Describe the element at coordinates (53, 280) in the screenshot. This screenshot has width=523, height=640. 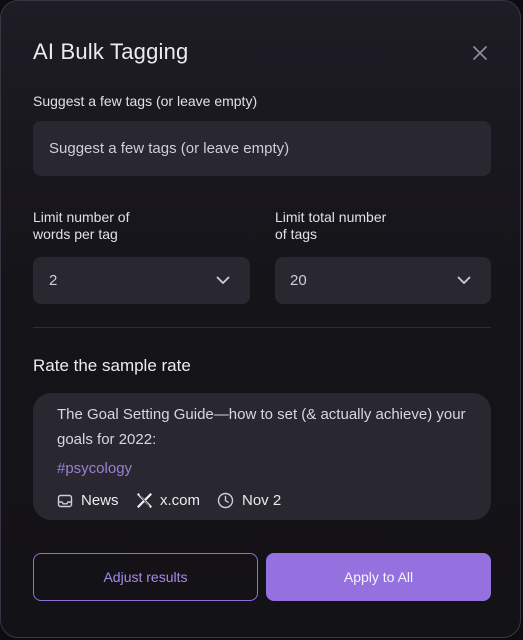
I see `words-limit-value: 2` at that location.